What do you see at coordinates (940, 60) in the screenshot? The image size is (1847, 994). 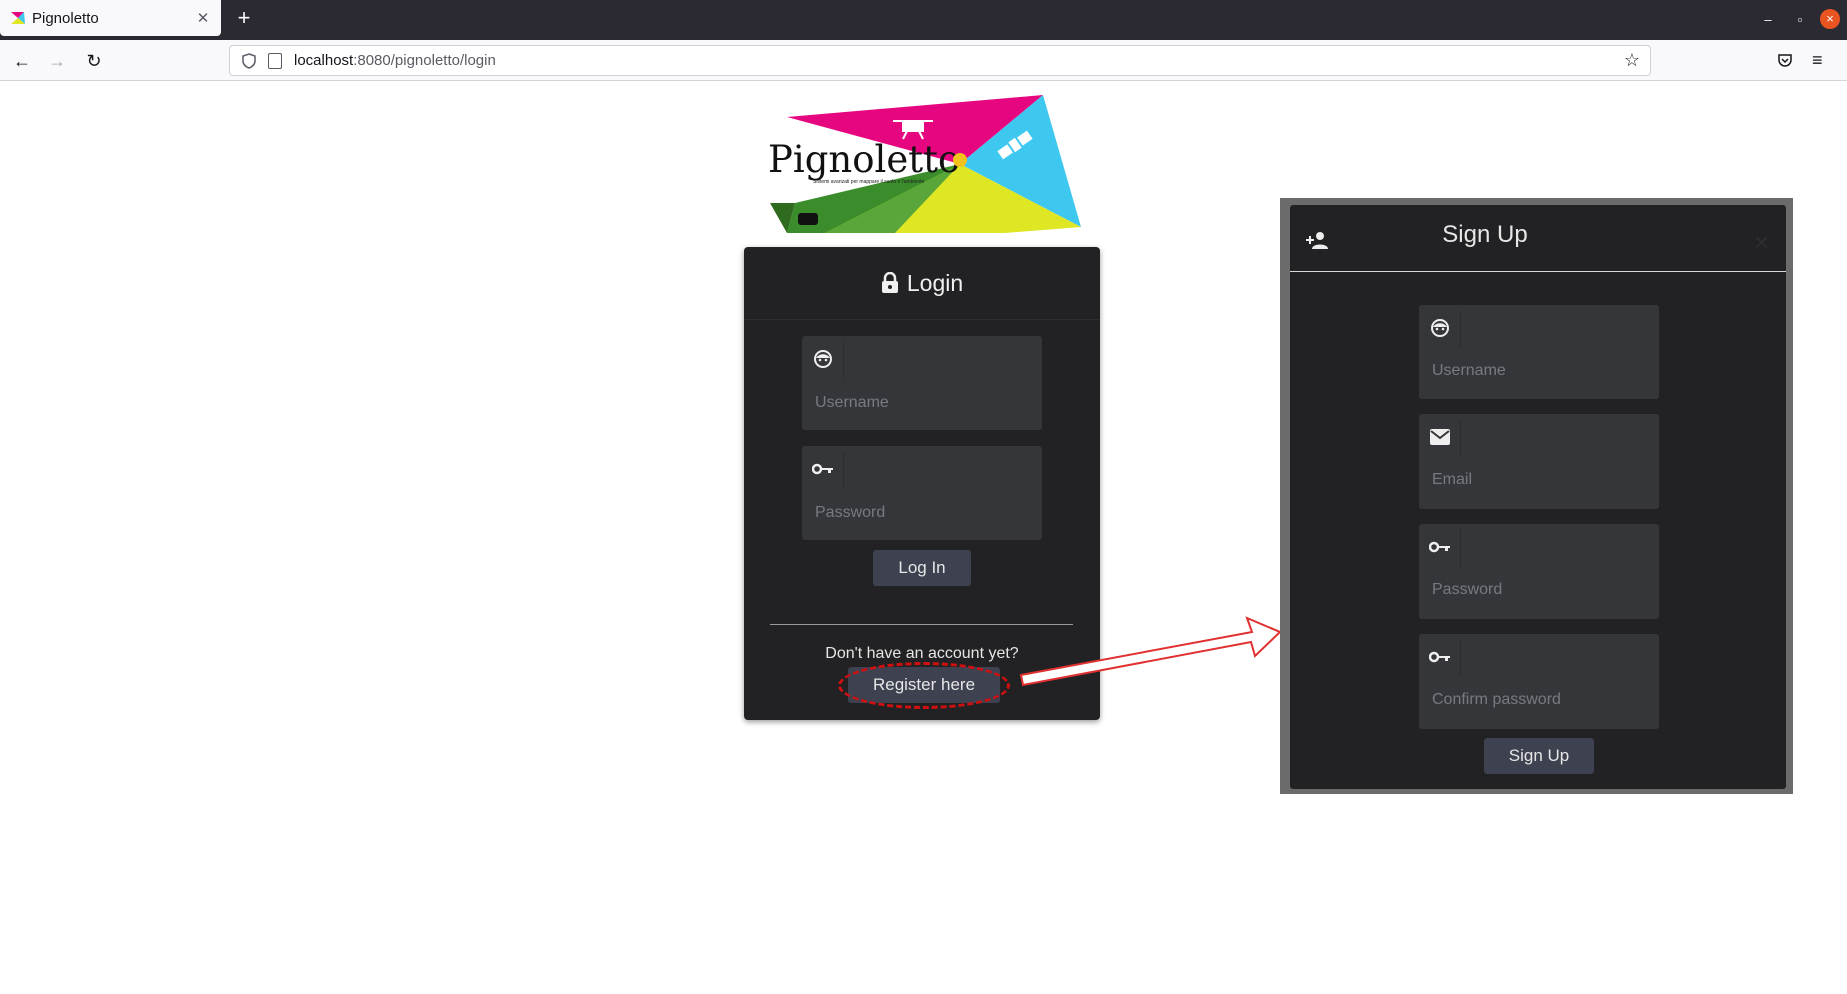 I see `url-bar: localhost:8080/pignoletto/login ☆` at bounding box center [940, 60].